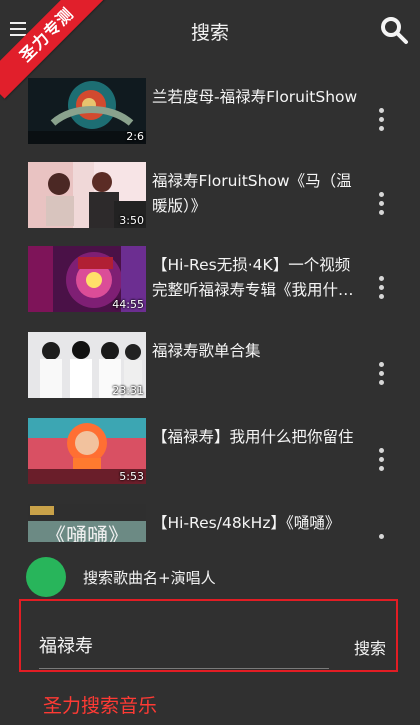 This screenshot has height=725, width=420. I want to click on duration-label: 23:31, so click(128, 390).